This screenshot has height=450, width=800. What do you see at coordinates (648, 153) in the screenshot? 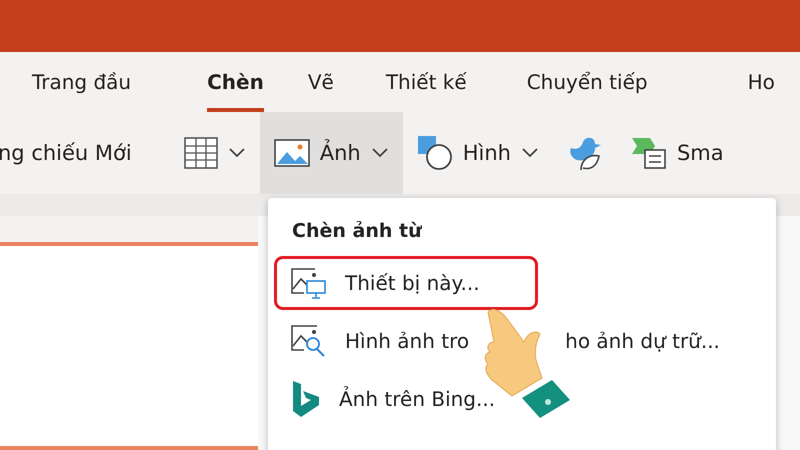
I see `smartart-icon` at bounding box center [648, 153].